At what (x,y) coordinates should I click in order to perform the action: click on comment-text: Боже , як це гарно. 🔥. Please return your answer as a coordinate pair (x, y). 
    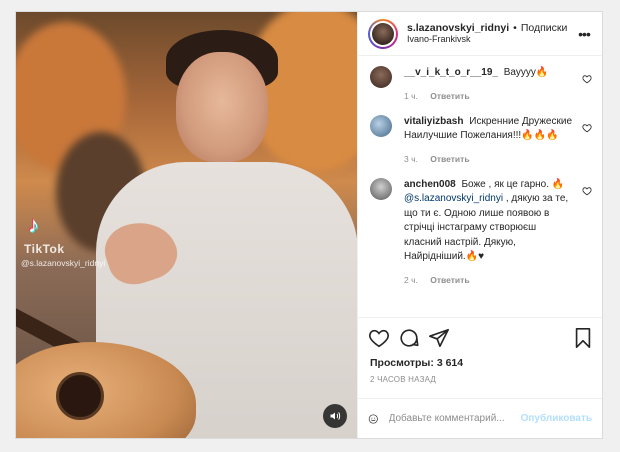
    Looking at the image, I should click on (513, 184).